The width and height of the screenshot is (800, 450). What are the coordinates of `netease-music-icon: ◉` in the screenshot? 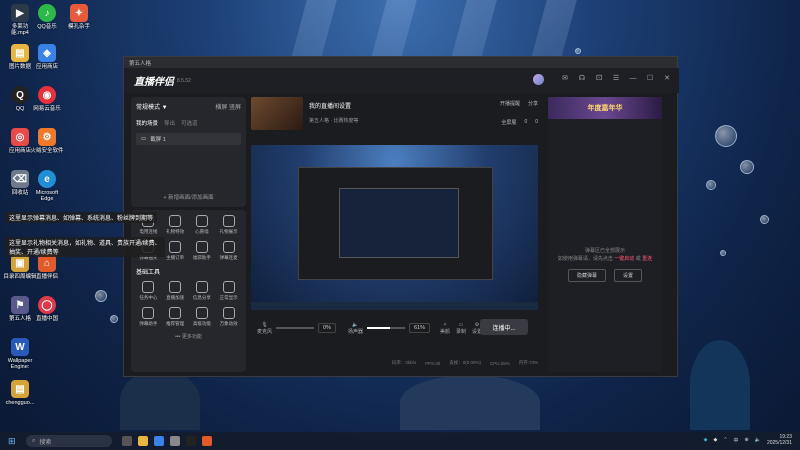 It's located at (47, 95).